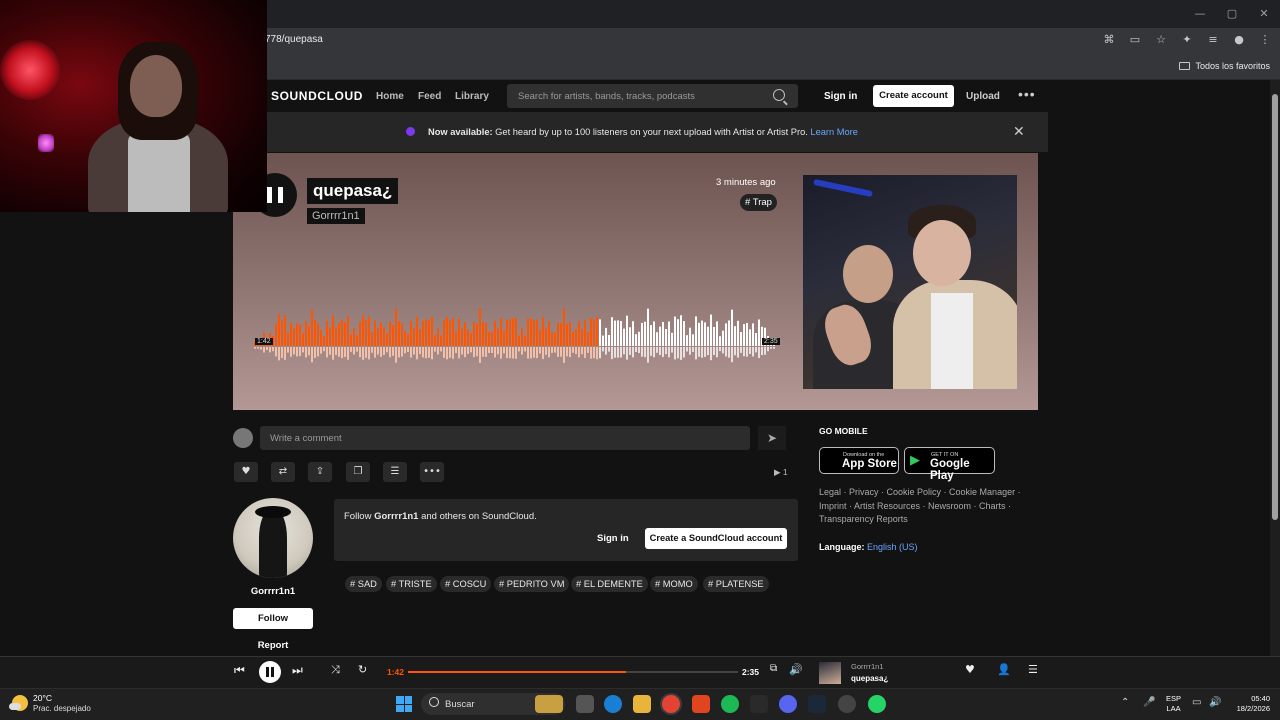 The width and height of the screenshot is (1280, 720). I want to click on tray-overflow-icon: ⌃, so click(1125, 702).